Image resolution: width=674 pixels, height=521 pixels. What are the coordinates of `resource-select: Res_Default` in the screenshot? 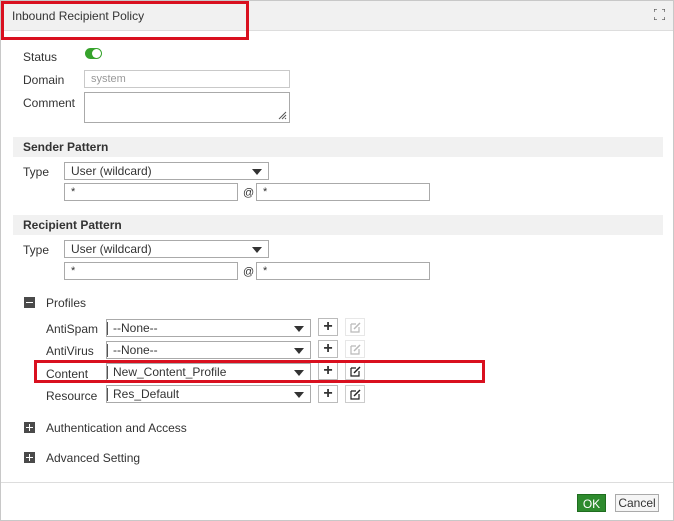 It's located at (208, 394).